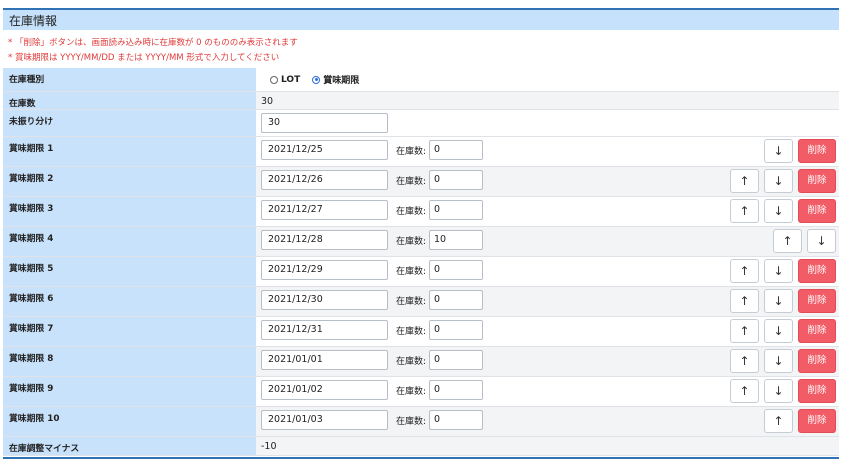 This screenshot has width=842, height=467. Describe the element at coordinates (456, 239) in the screenshot. I see `row-stock-input: 10` at that location.